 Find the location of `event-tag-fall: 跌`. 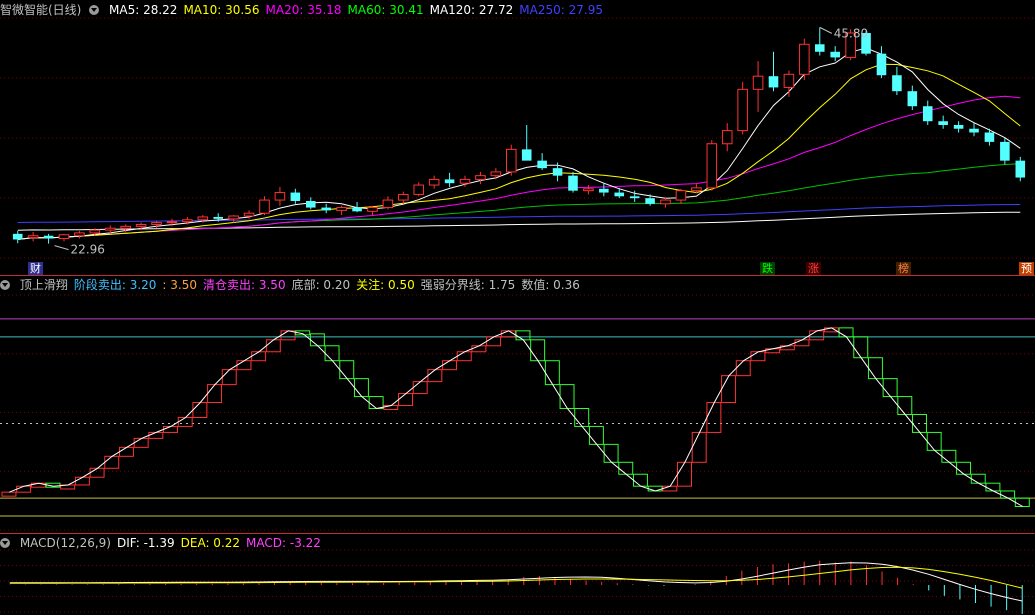

event-tag-fall: 跌 is located at coordinates (767, 268).